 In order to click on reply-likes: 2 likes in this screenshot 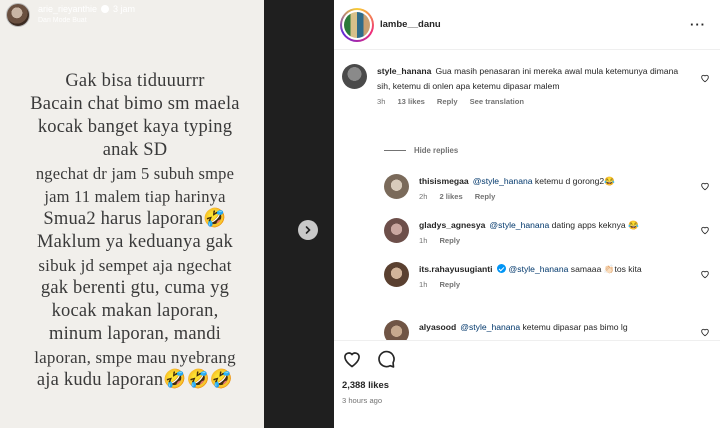, I will do `click(450, 196)`.